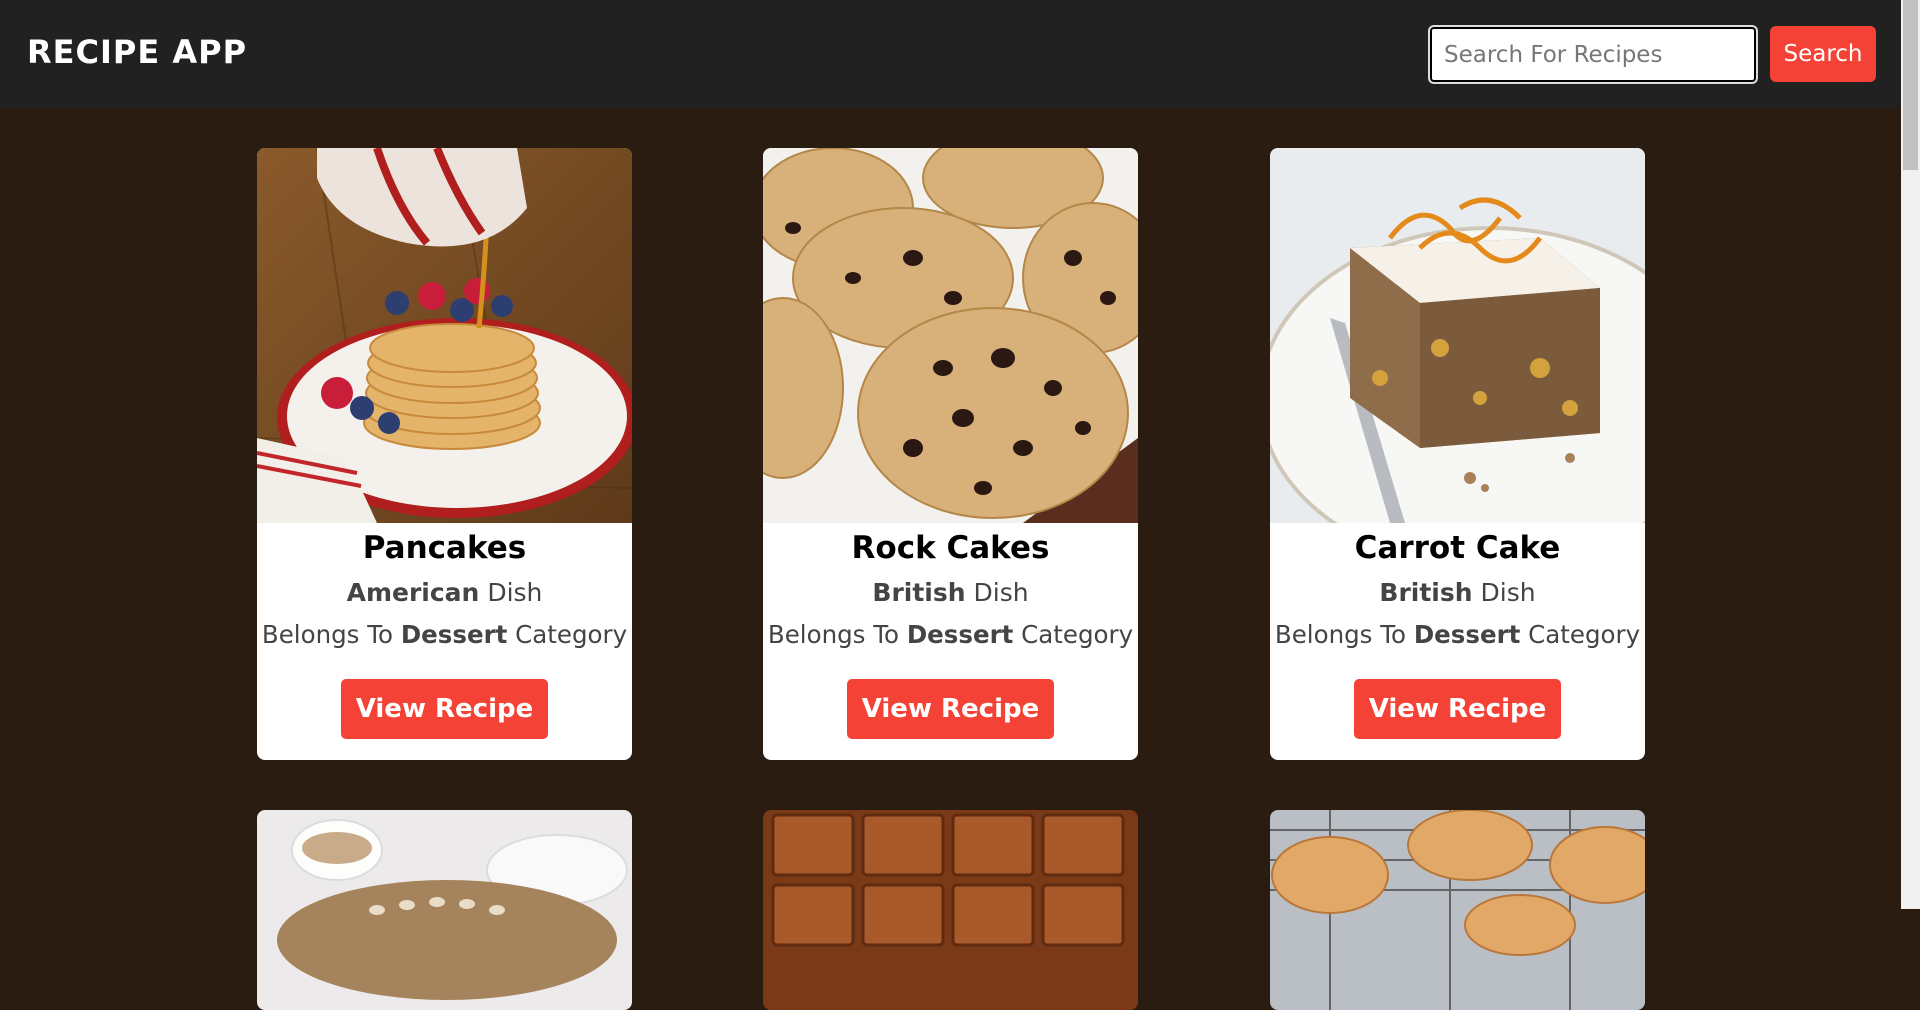  Describe the element at coordinates (444, 548) in the screenshot. I see `recipe-name: Pancakes` at that location.